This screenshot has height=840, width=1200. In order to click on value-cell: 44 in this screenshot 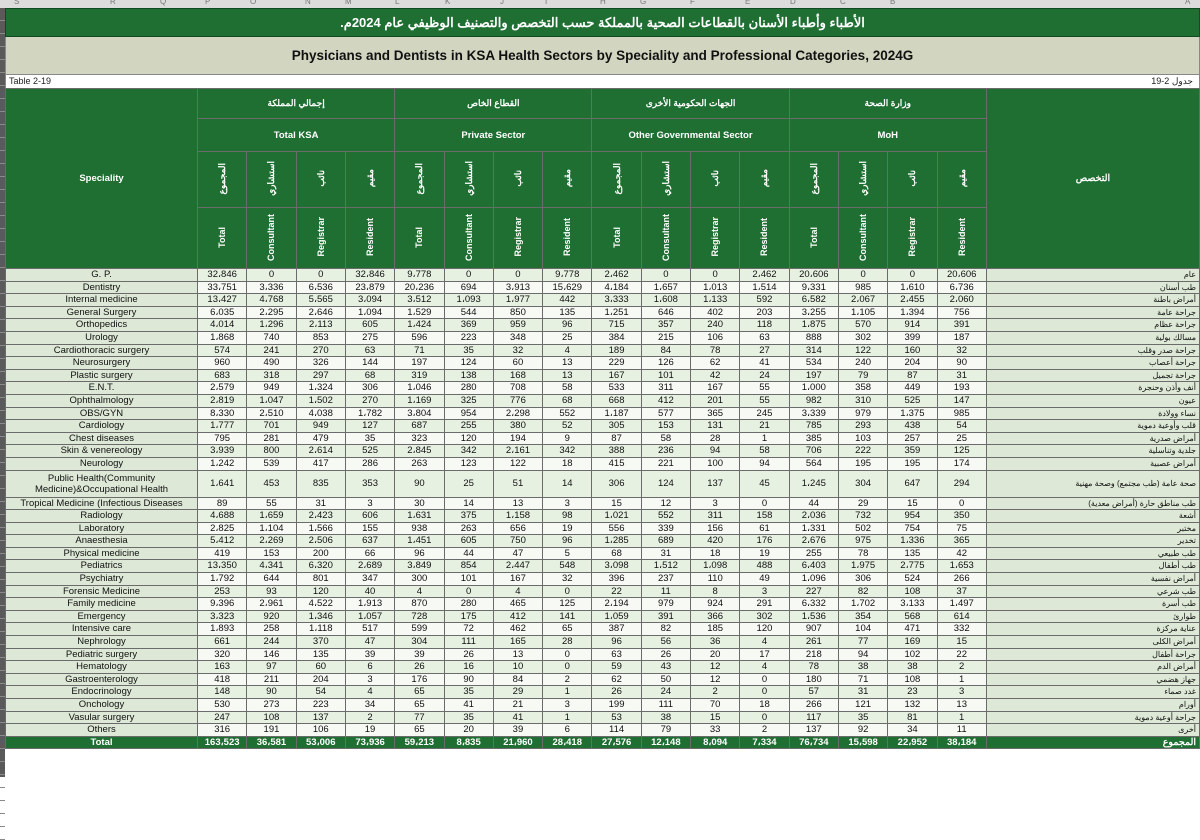, I will do `click(813, 503)`.